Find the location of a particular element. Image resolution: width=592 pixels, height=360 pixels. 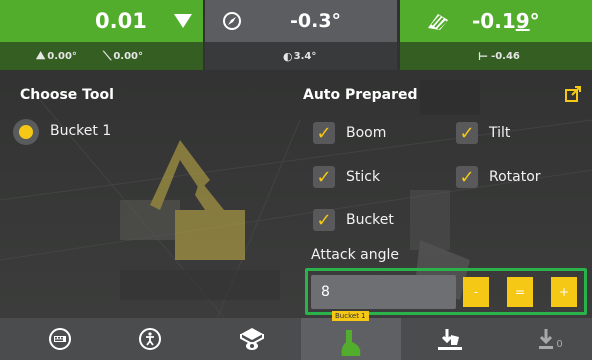

accessibility-icon is located at coordinates (150, 339).